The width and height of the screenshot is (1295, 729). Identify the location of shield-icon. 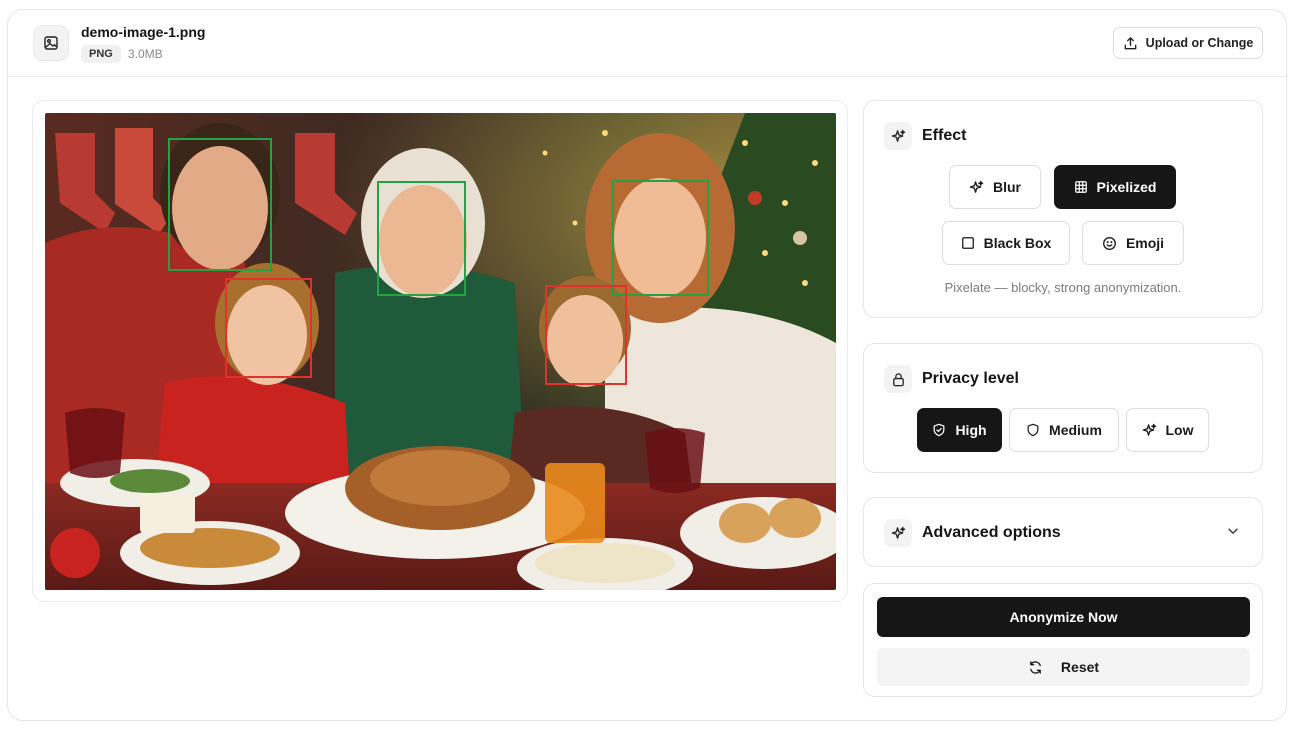
(1033, 430).